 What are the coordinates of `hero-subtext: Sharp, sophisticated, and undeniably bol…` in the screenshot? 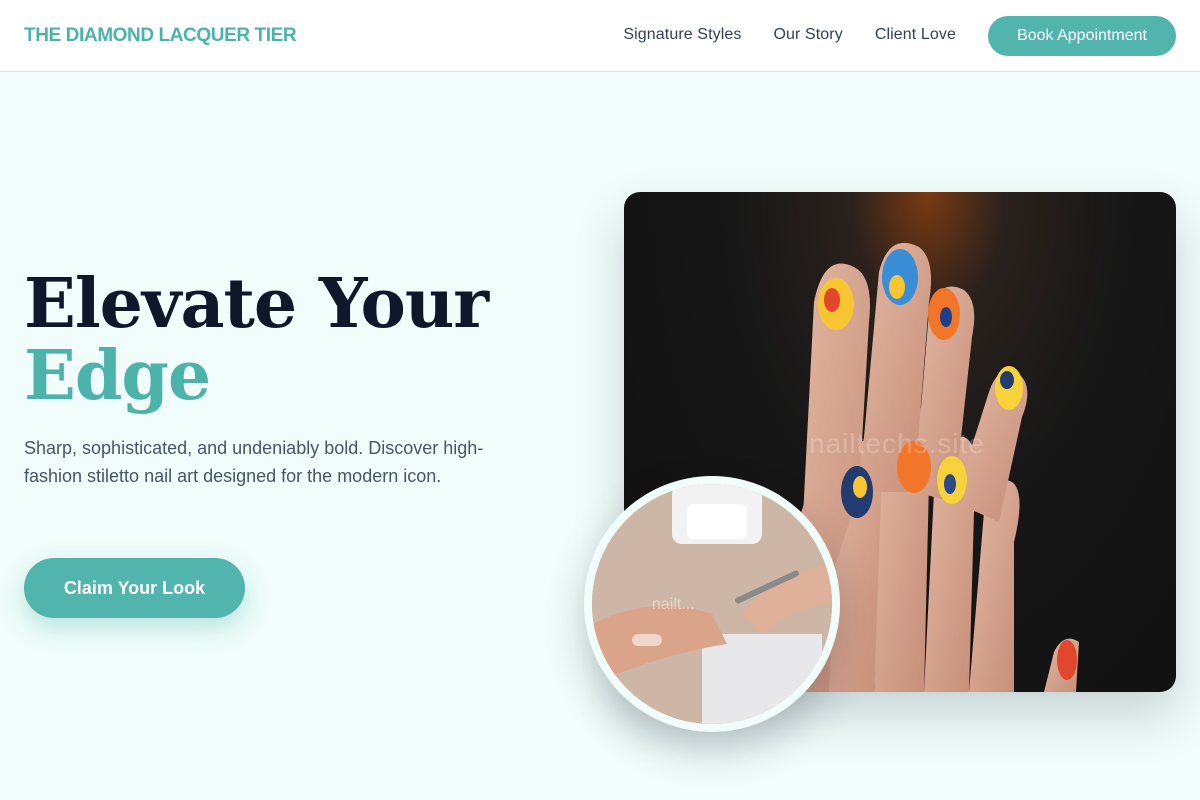 It's located at (254, 462).